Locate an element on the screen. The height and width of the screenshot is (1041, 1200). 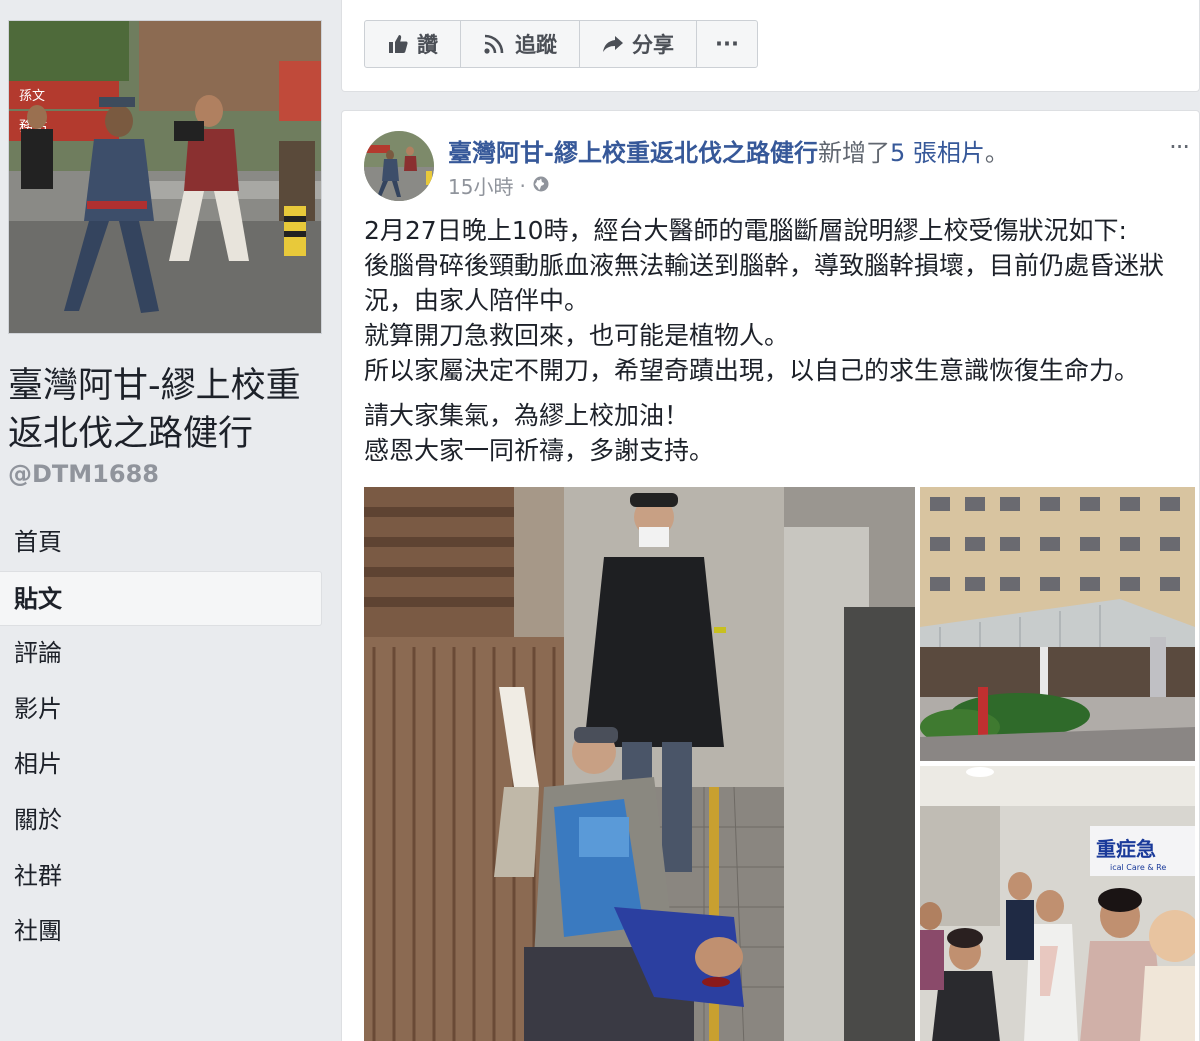
hospital-exterior-image is located at coordinates (1057, 624).